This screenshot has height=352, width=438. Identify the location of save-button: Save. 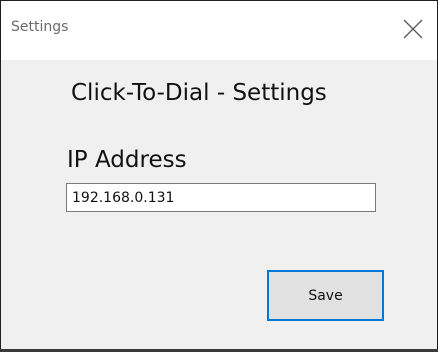
(325, 295).